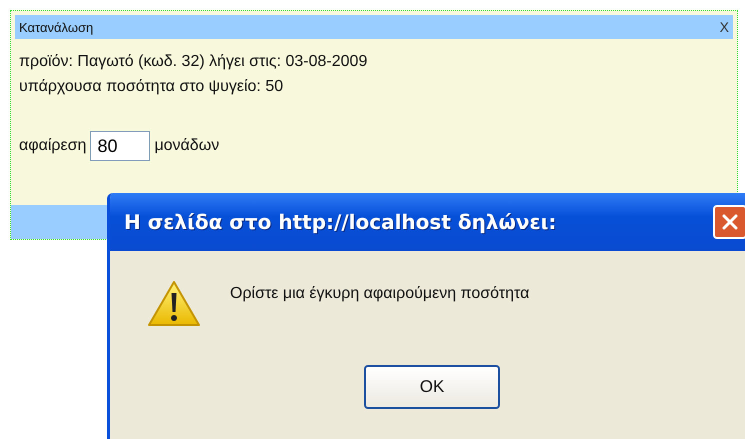  I want to click on close-icon, so click(730, 222).